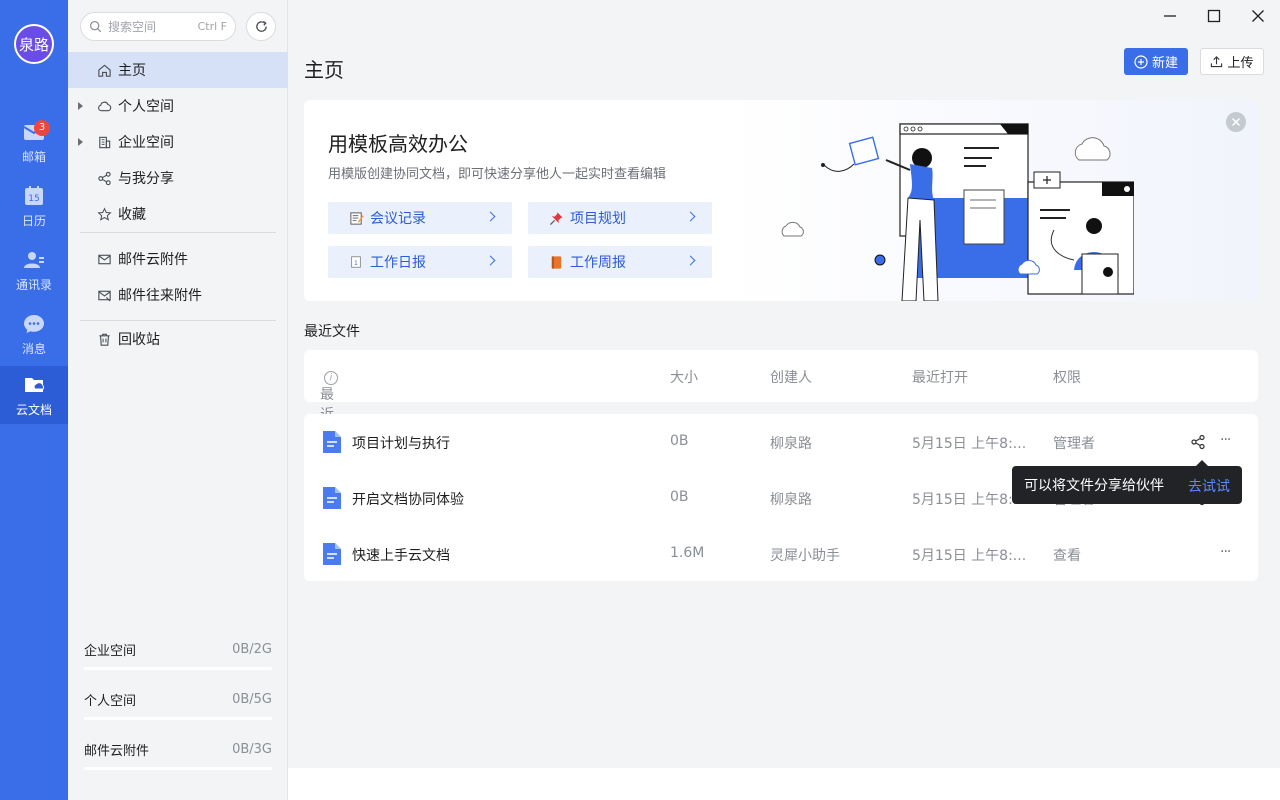 The image size is (1280, 800). I want to click on contacts-icon, so click(34, 259).